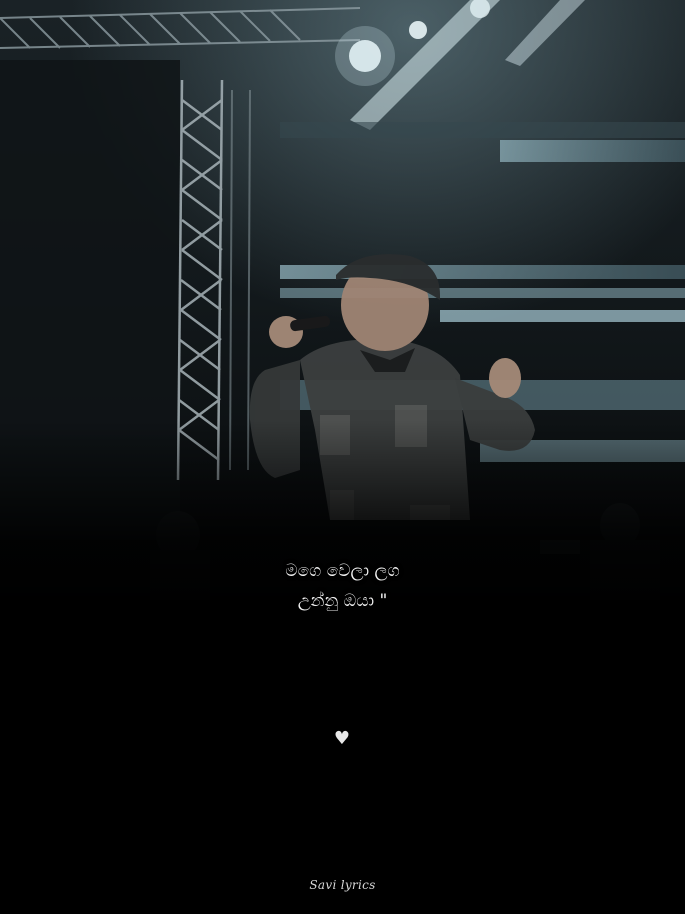 Image resolution: width=685 pixels, height=914 pixels. I want to click on watermark-credit: Savi lyrics, so click(342, 885).